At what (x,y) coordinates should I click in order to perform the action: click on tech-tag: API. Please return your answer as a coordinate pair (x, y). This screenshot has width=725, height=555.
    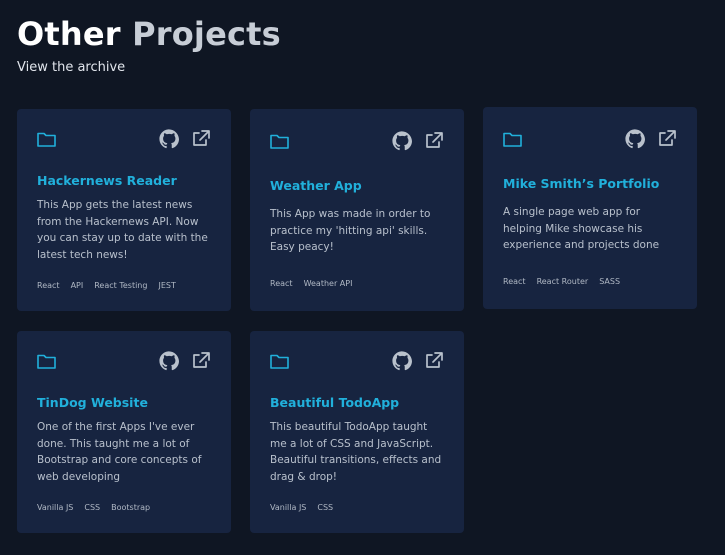
    Looking at the image, I should click on (77, 285).